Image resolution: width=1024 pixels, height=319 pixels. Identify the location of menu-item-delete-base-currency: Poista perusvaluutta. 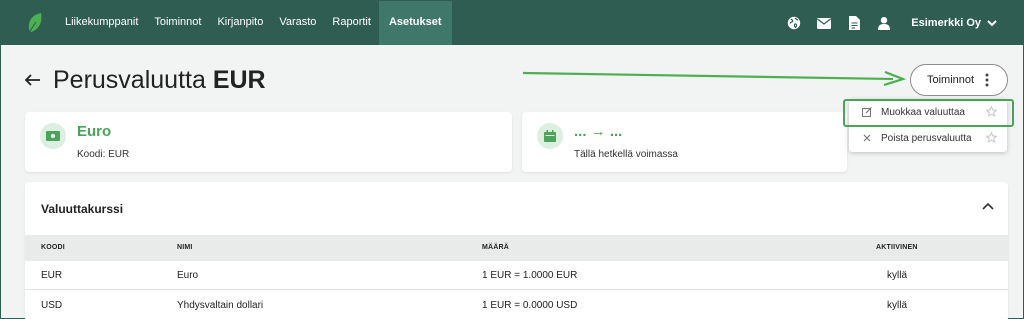
(928, 138).